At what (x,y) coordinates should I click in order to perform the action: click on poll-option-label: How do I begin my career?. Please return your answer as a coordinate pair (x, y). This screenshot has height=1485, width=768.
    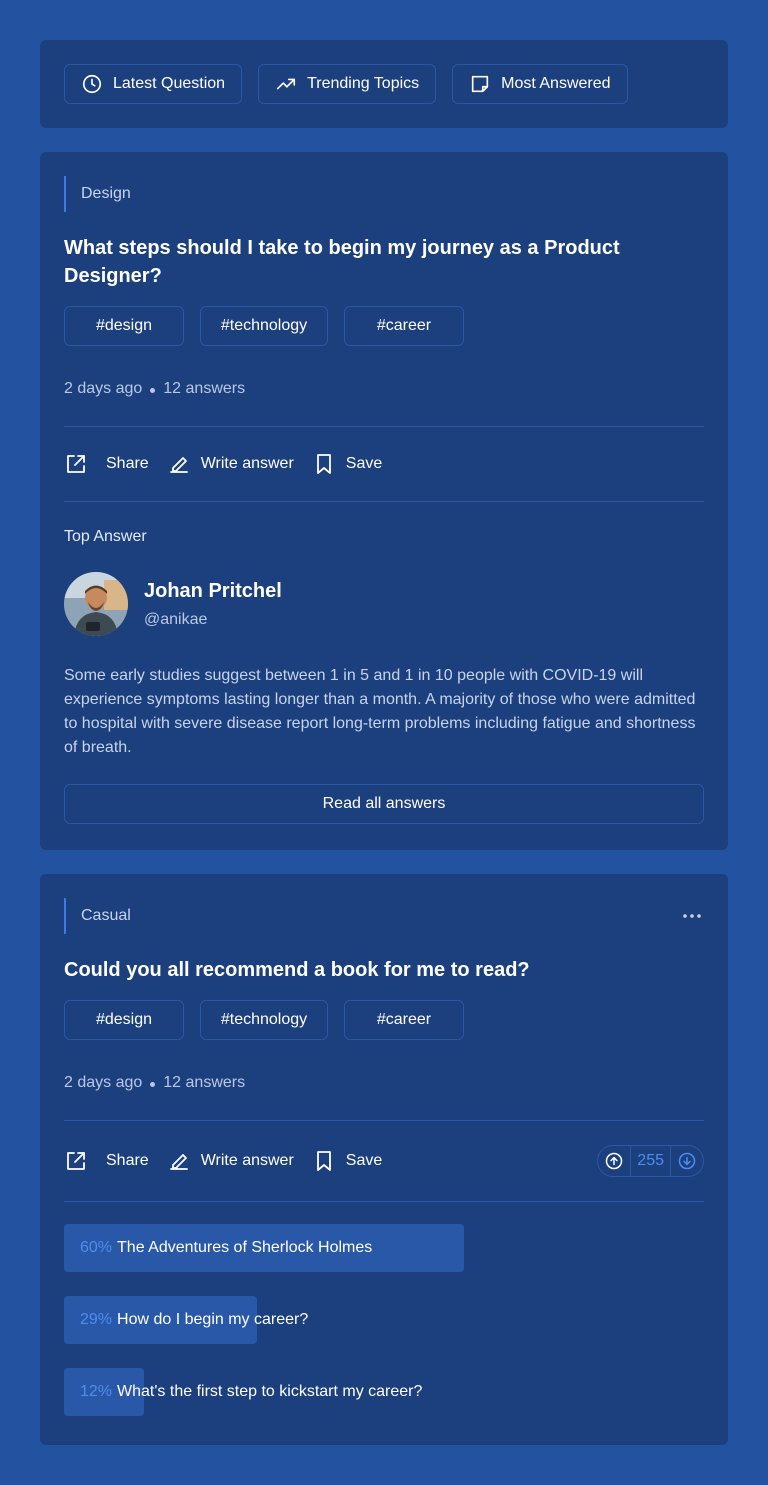
    Looking at the image, I should click on (213, 1319).